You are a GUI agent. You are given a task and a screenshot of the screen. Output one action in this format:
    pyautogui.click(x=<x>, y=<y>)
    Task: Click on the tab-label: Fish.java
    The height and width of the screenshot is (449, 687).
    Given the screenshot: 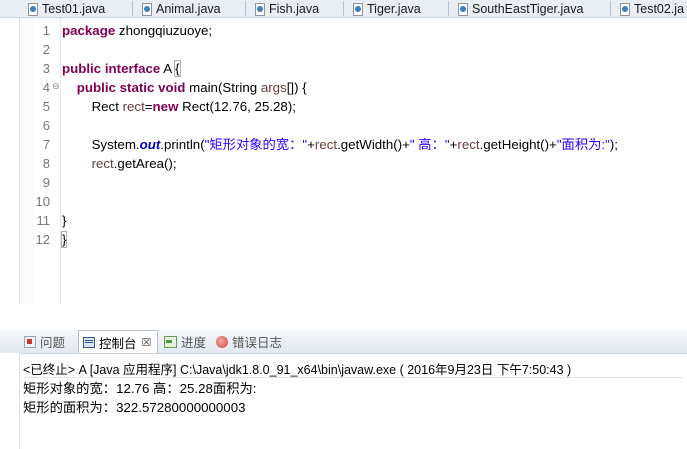 What is the action you would take?
    pyautogui.click(x=294, y=8)
    